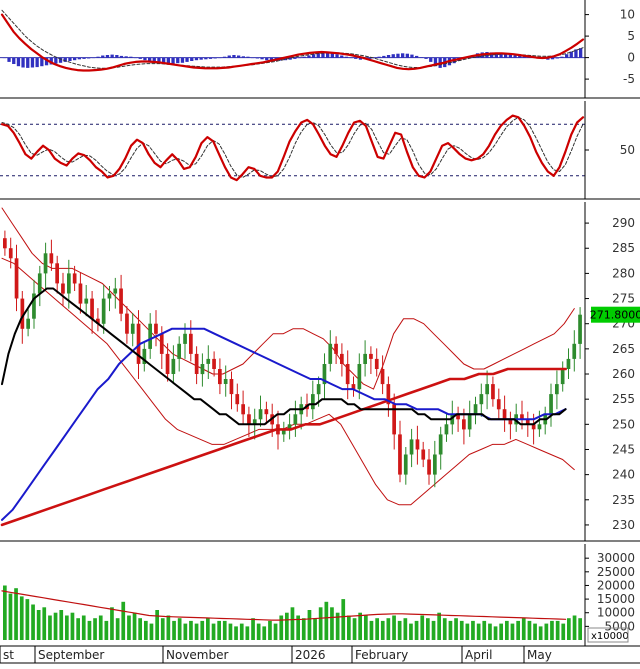 The width and height of the screenshot is (640, 669). I want to click on date-axis-label: September, so click(71, 655).